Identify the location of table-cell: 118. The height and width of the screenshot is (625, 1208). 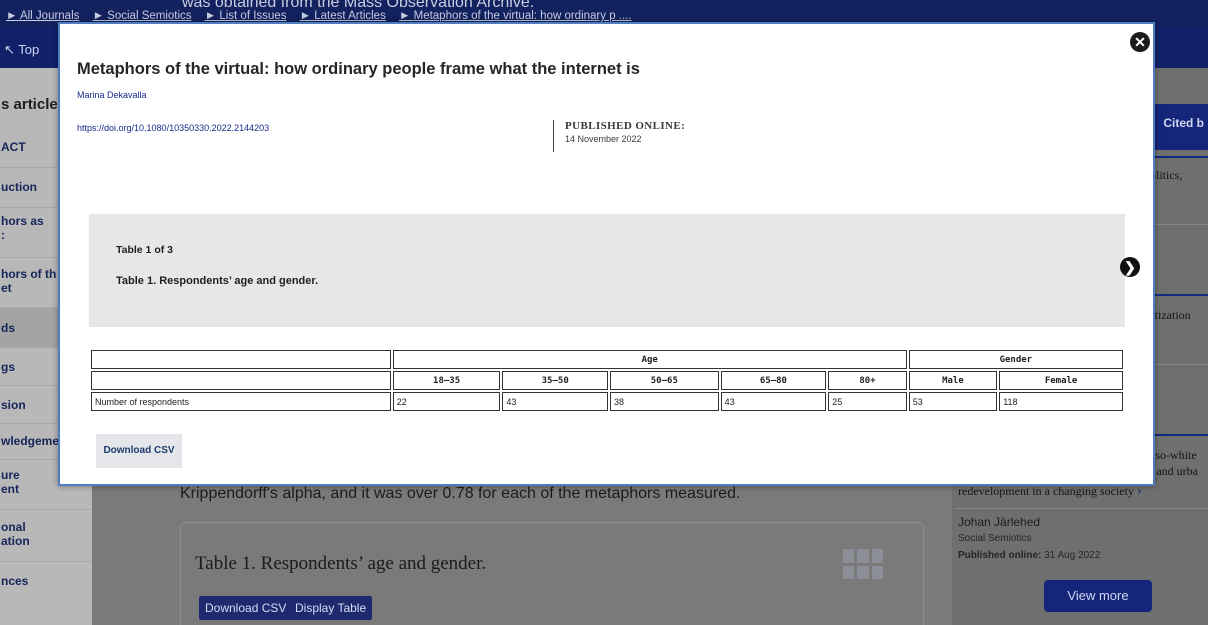
(1061, 401).